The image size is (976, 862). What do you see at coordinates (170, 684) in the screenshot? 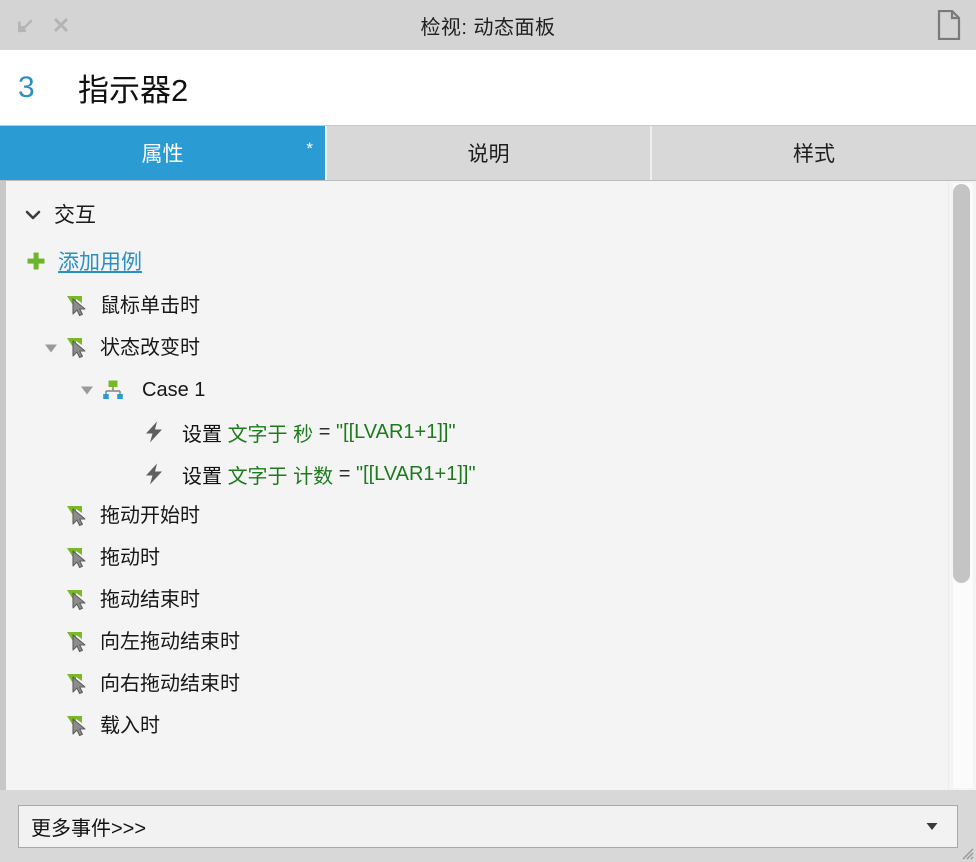
I see `event-label: 向右拖动结束时` at bounding box center [170, 684].